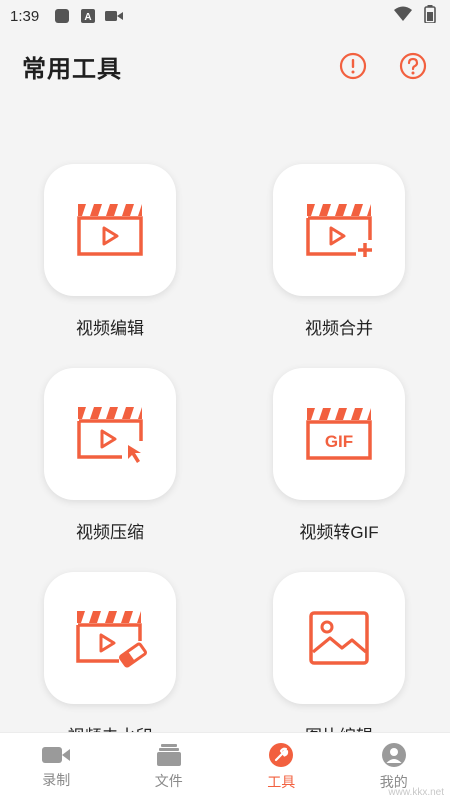 The width and height of the screenshot is (450, 800). I want to click on tool-video-compress: 视频压缩, so click(110, 455).